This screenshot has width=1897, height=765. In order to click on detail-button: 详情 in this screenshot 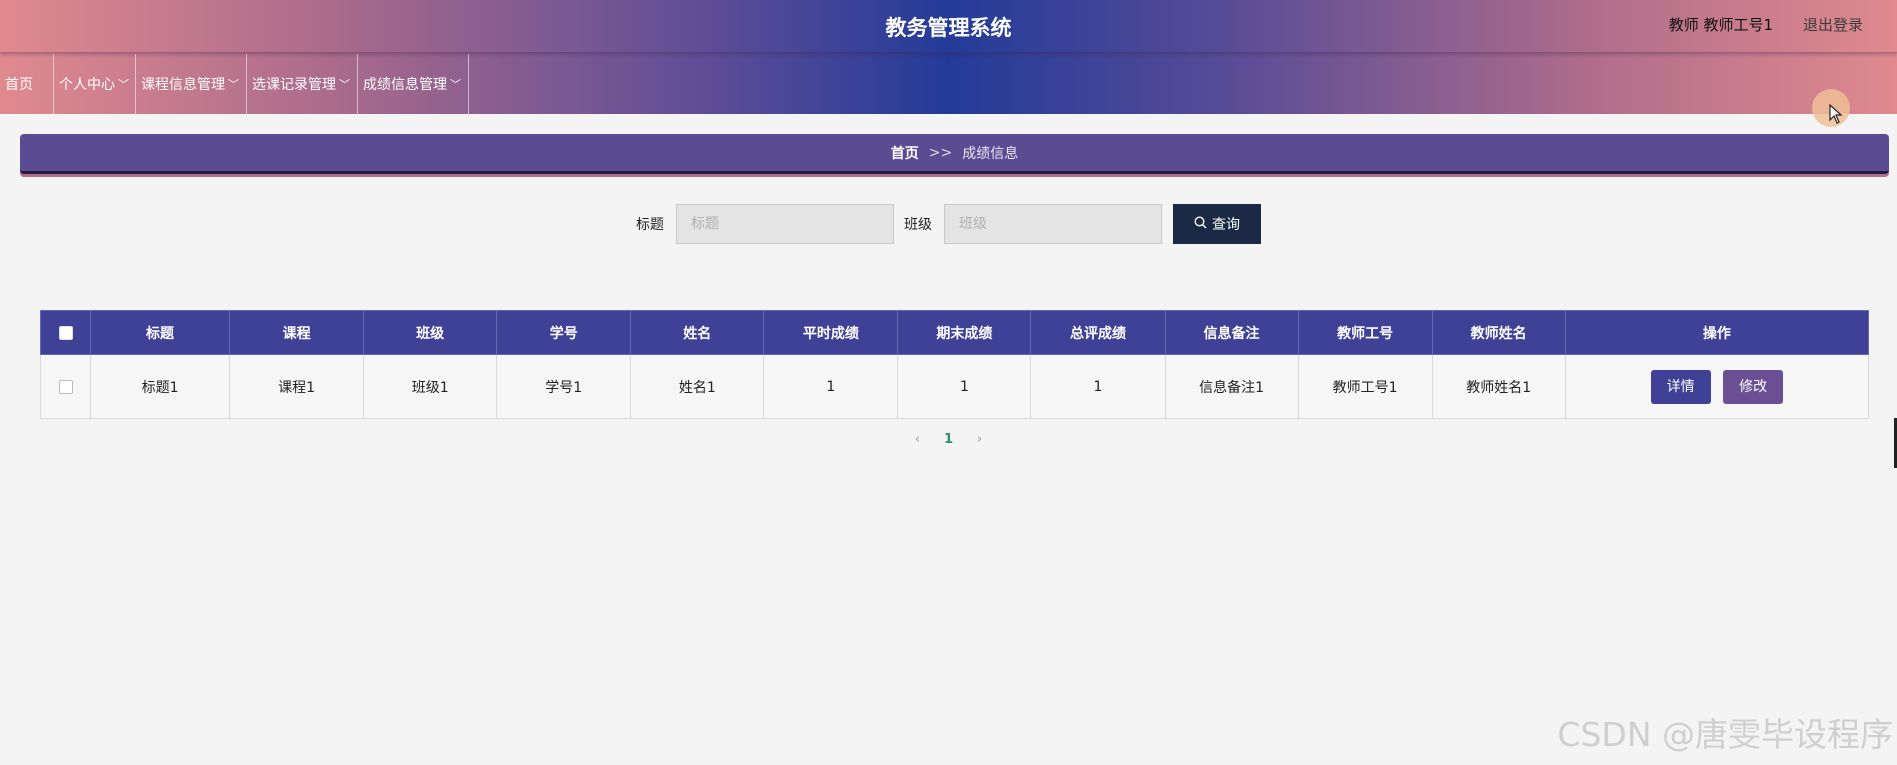, I will do `click(1680, 386)`.